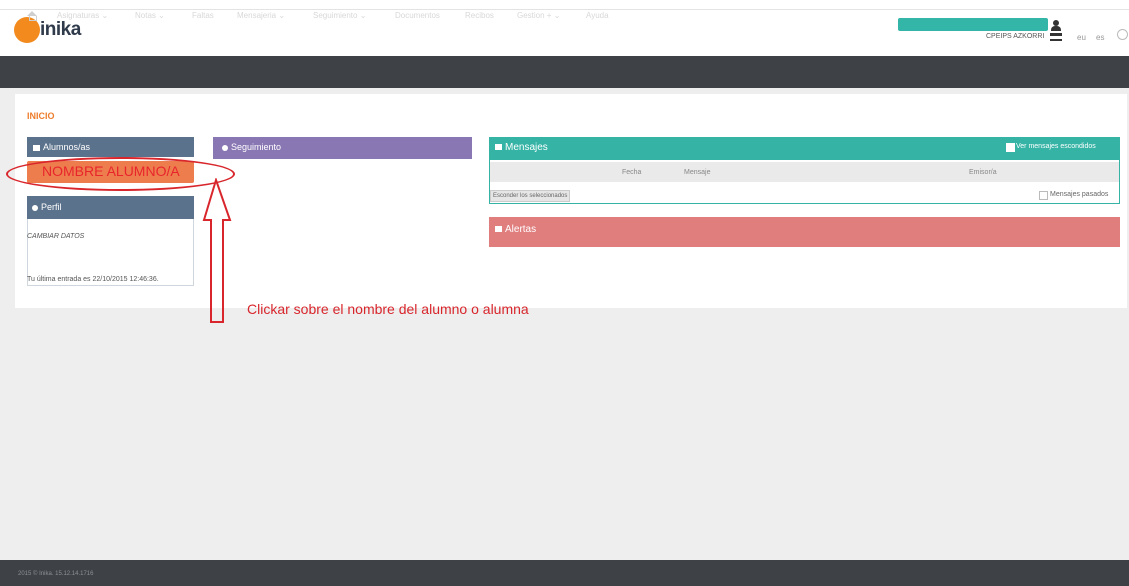  Describe the element at coordinates (51, 207) in the screenshot. I see `profile-panel-title: Perfil` at that location.